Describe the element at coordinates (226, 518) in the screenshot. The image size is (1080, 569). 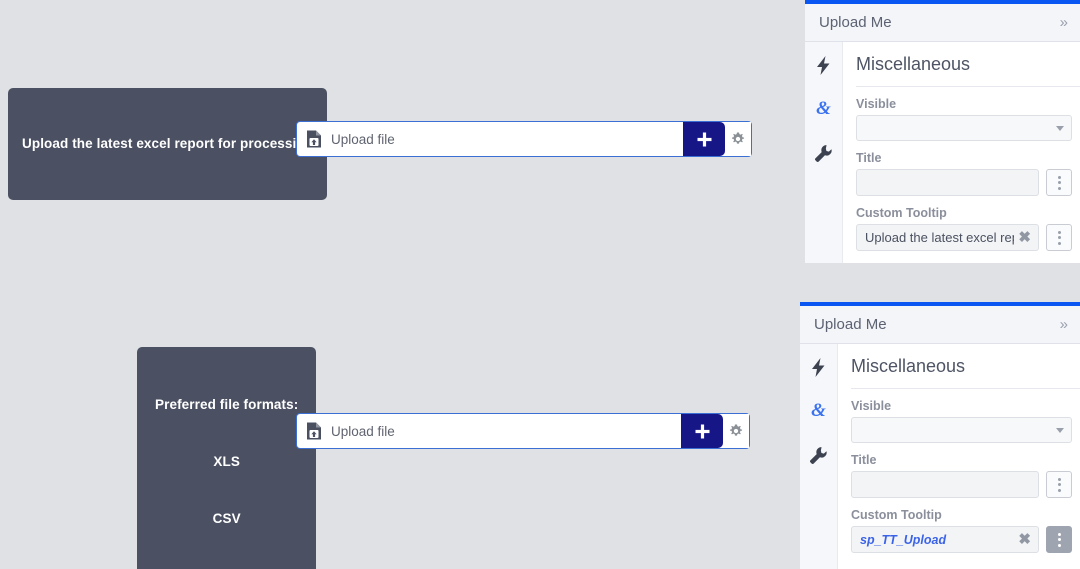
I see `tooltip-line: CSV` at that location.